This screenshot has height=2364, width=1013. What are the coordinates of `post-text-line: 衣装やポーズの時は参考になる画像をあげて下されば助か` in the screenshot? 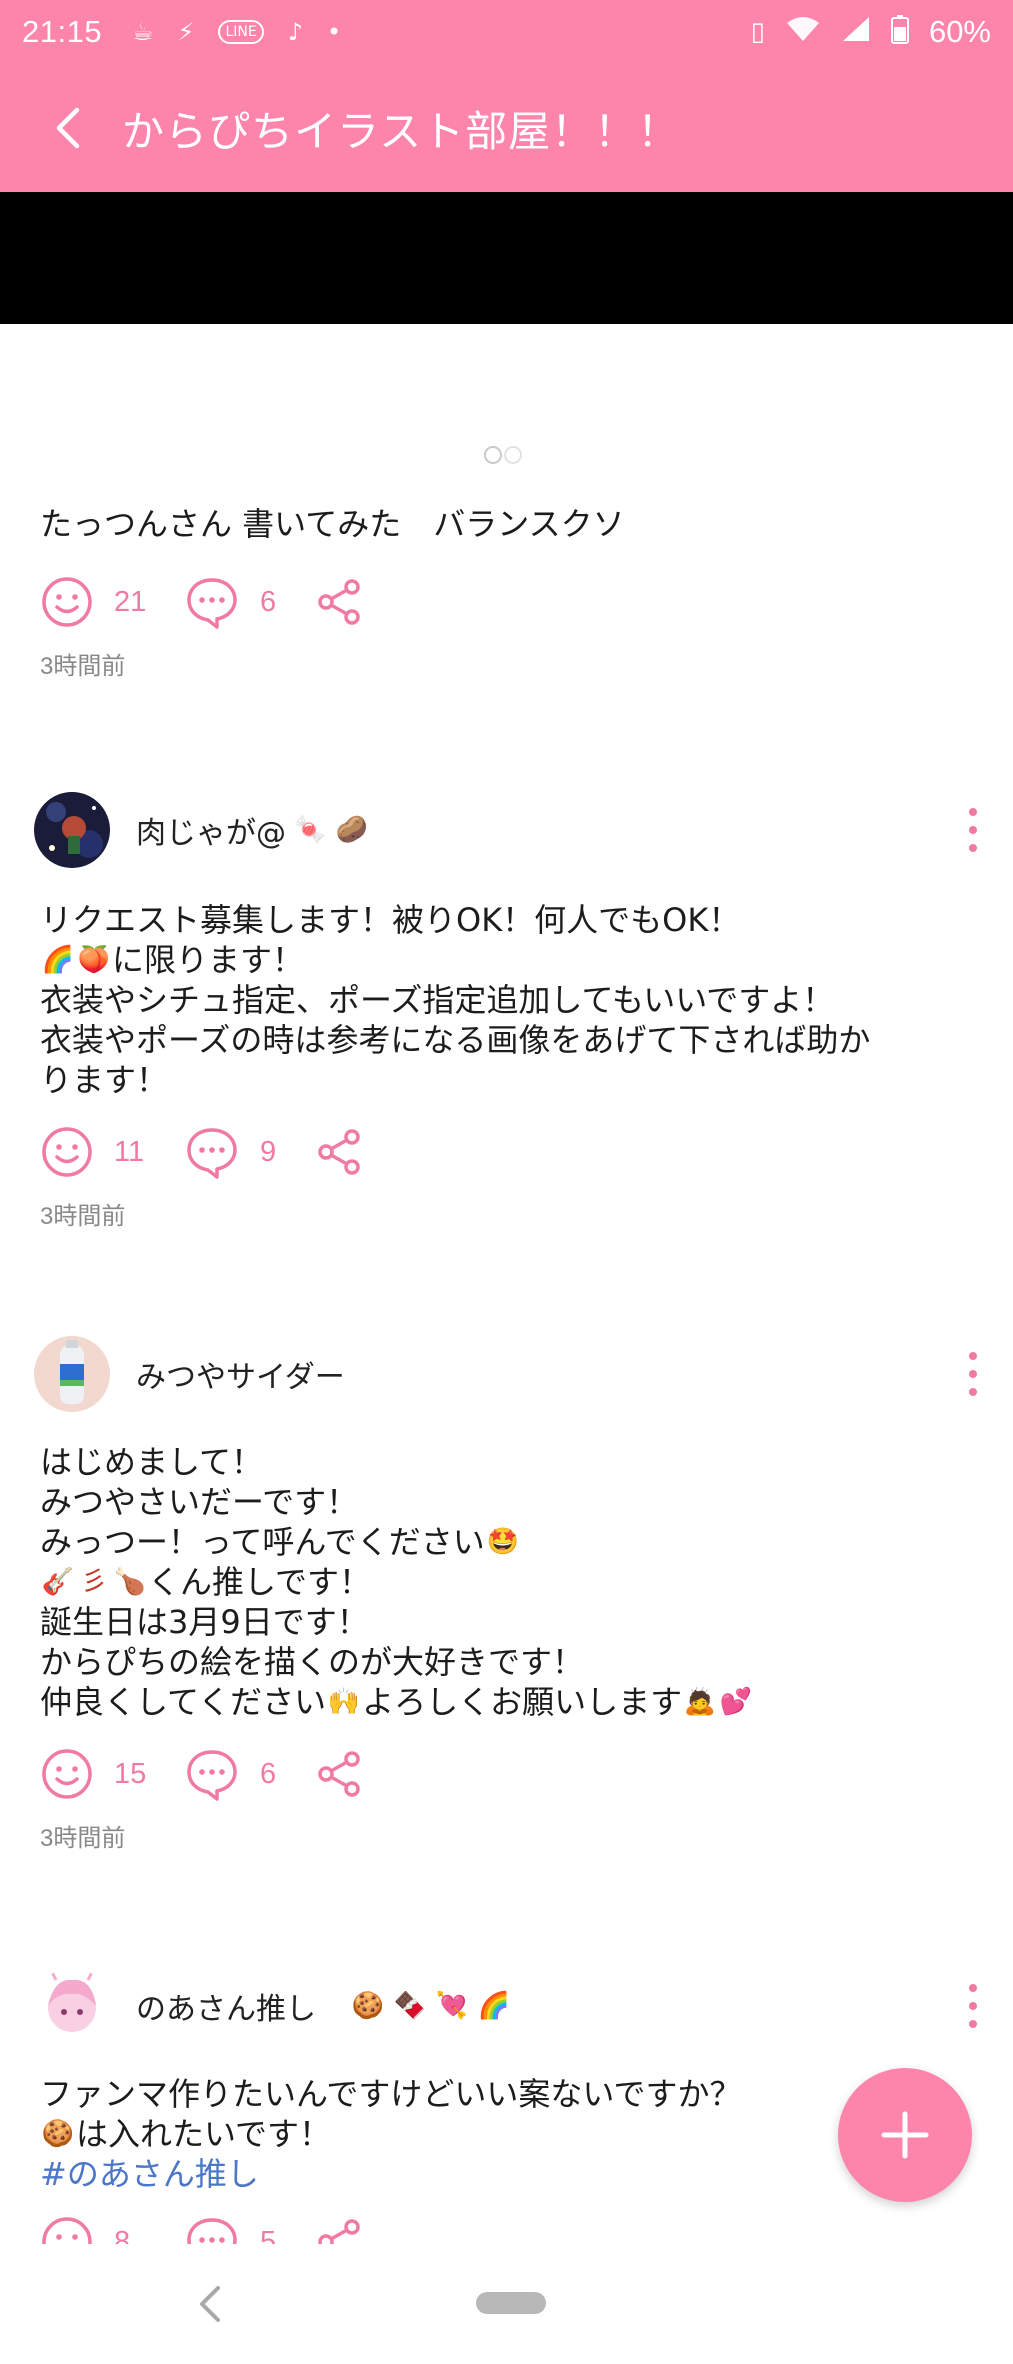 It's located at (455, 1040).